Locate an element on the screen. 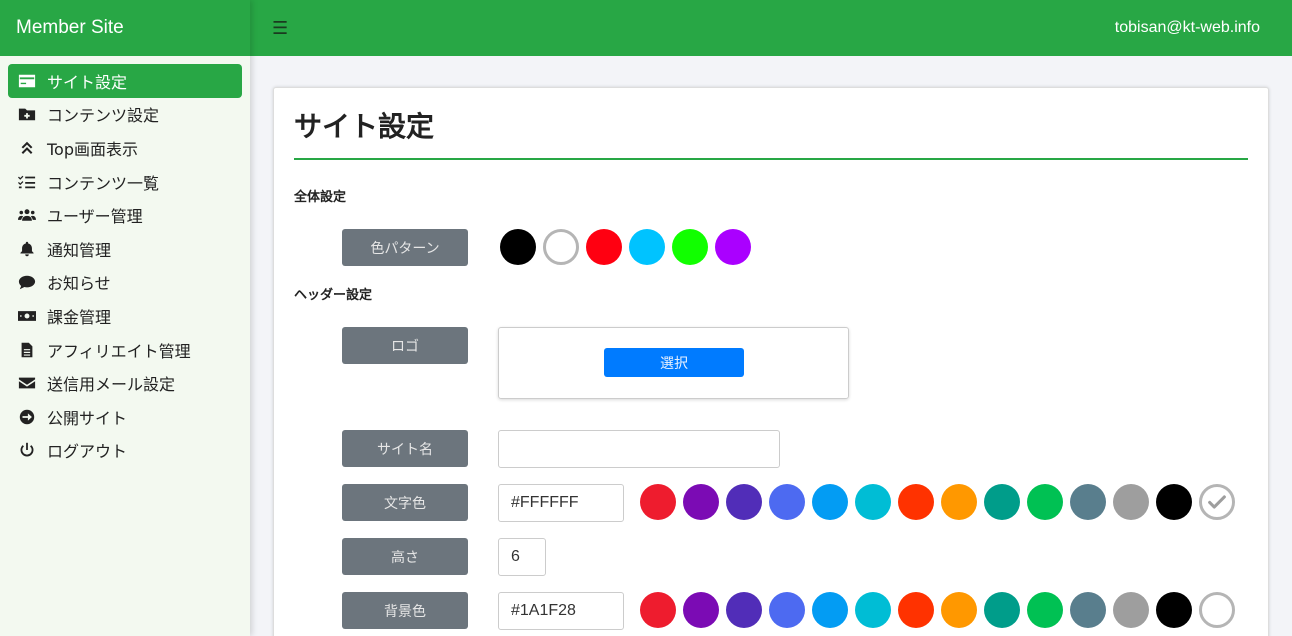 Image resolution: width=1292 pixels, height=636 pixels. section-heading-header: ヘッダー設定 is located at coordinates (333, 295).